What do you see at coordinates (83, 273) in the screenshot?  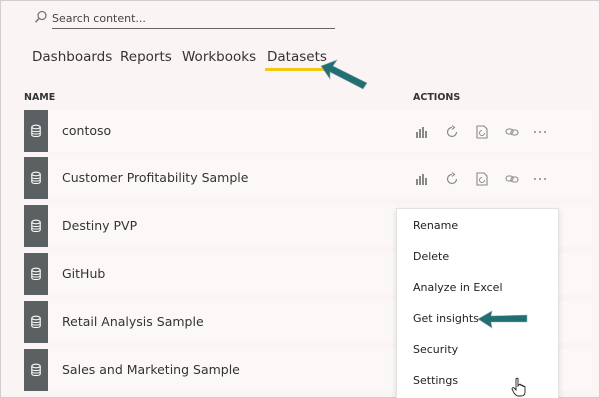 I see `dataset-name: GitHub` at bounding box center [83, 273].